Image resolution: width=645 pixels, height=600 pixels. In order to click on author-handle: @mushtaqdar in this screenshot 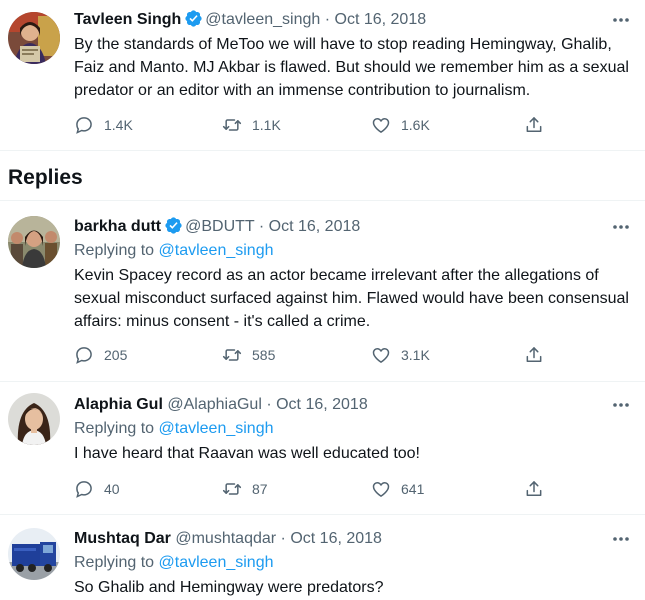, I will do `click(225, 538)`.